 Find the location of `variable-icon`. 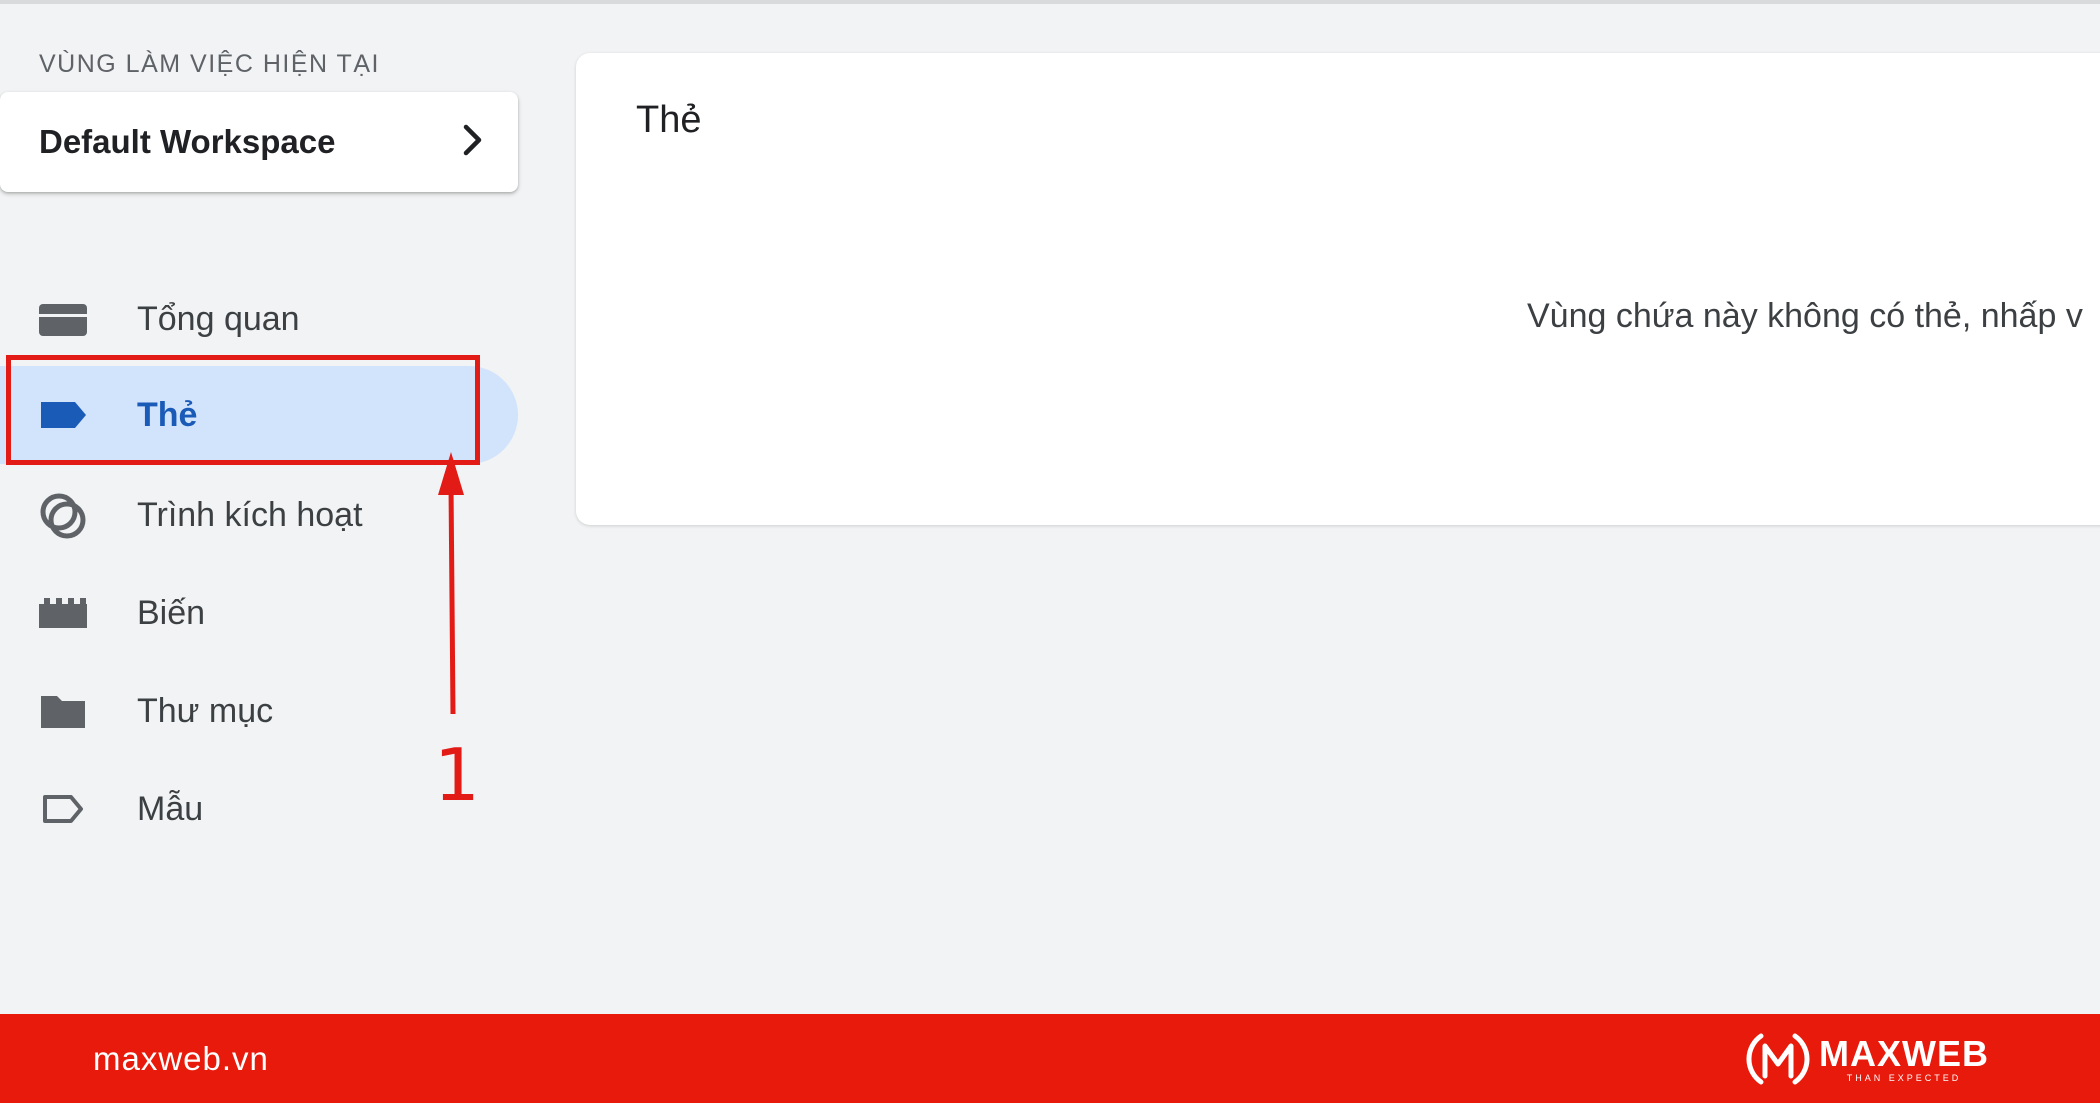

variable-icon is located at coordinates (63, 613).